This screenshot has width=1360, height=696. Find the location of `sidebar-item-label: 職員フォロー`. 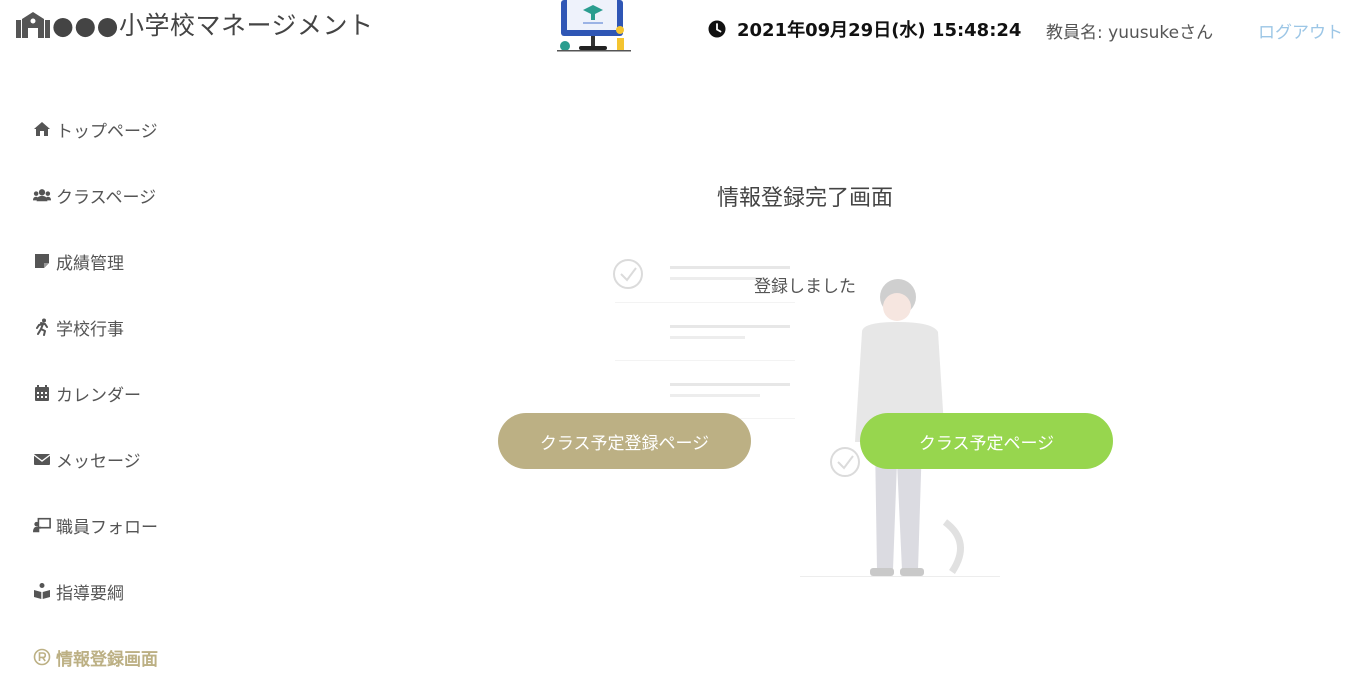

sidebar-item-label: 職員フォロー is located at coordinates (107, 527).